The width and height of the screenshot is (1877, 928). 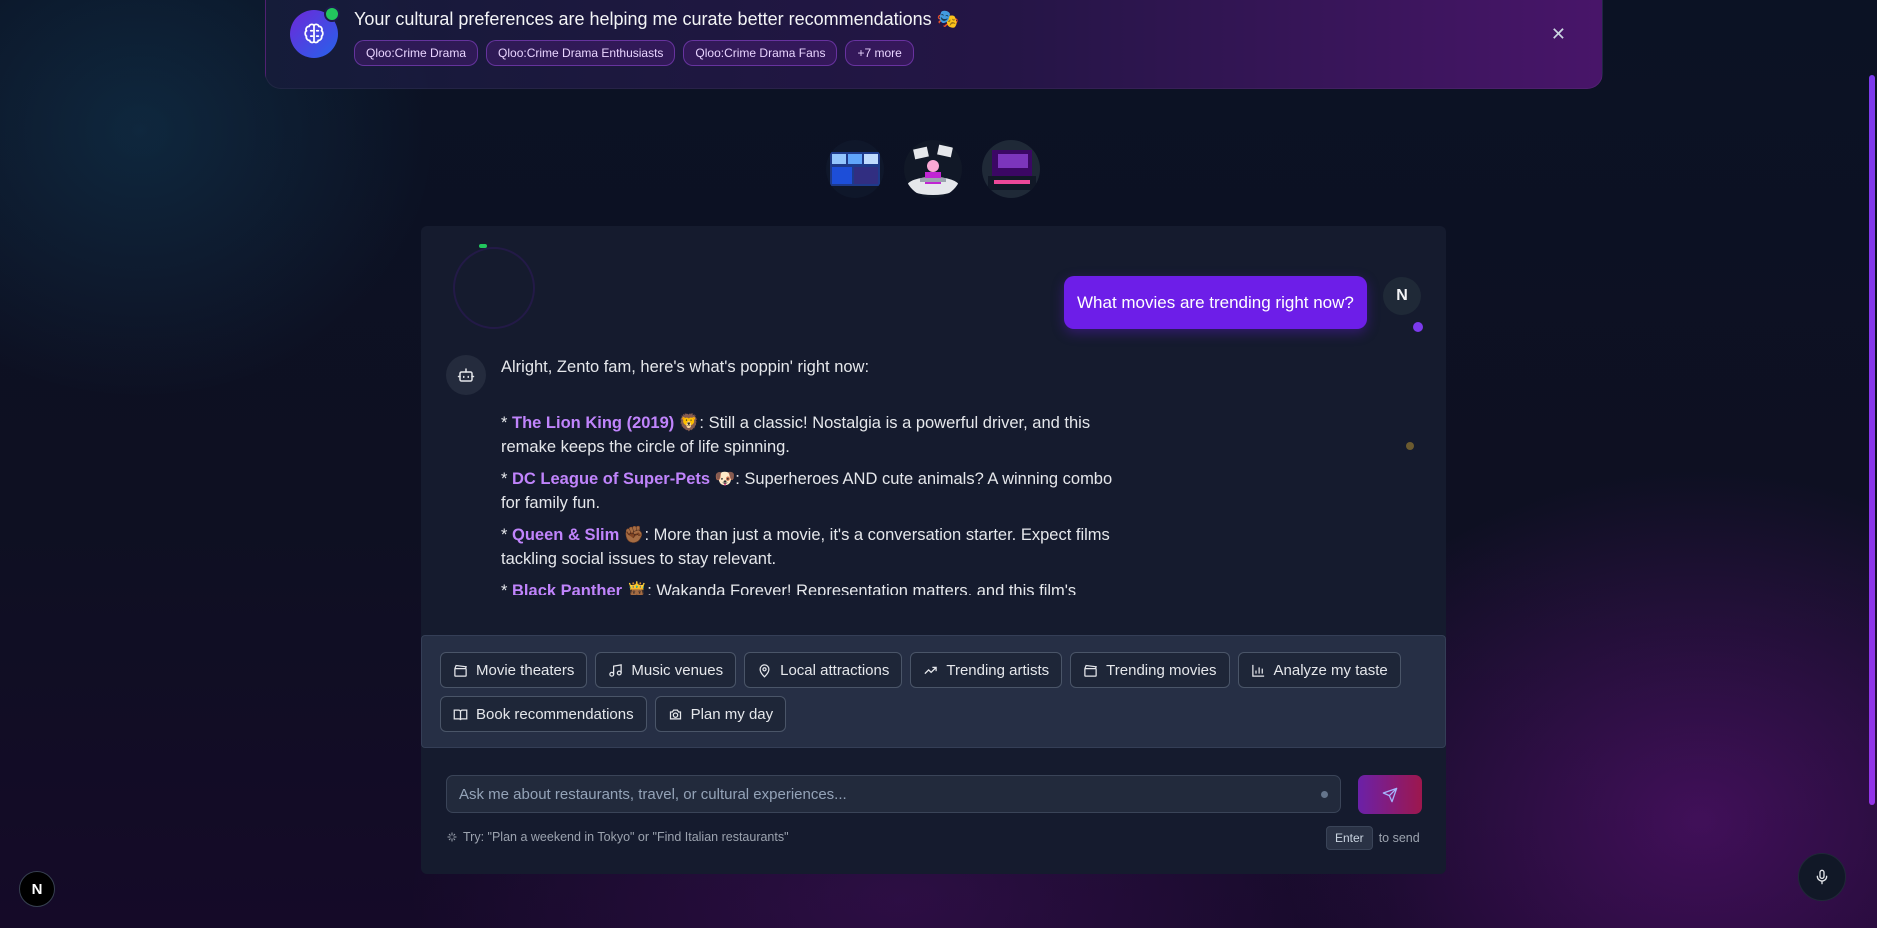 I want to click on plan-my-day-button: Plan my day, so click(x=720, y=714).